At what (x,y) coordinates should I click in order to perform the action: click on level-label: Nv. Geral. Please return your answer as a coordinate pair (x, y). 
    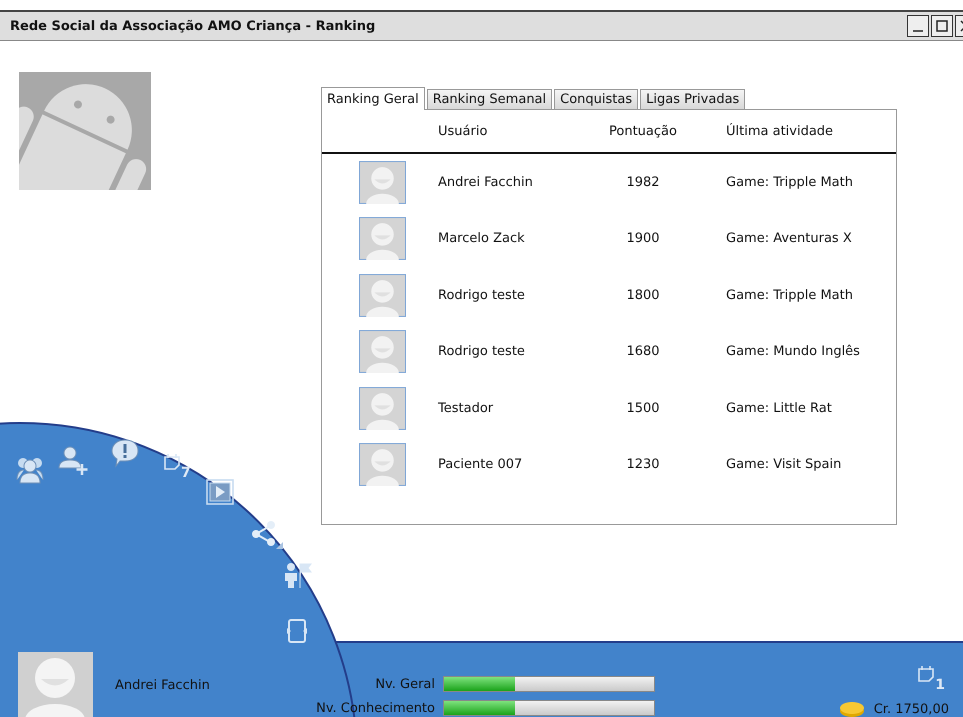
    Looking at the image, I should click on (404, 684).